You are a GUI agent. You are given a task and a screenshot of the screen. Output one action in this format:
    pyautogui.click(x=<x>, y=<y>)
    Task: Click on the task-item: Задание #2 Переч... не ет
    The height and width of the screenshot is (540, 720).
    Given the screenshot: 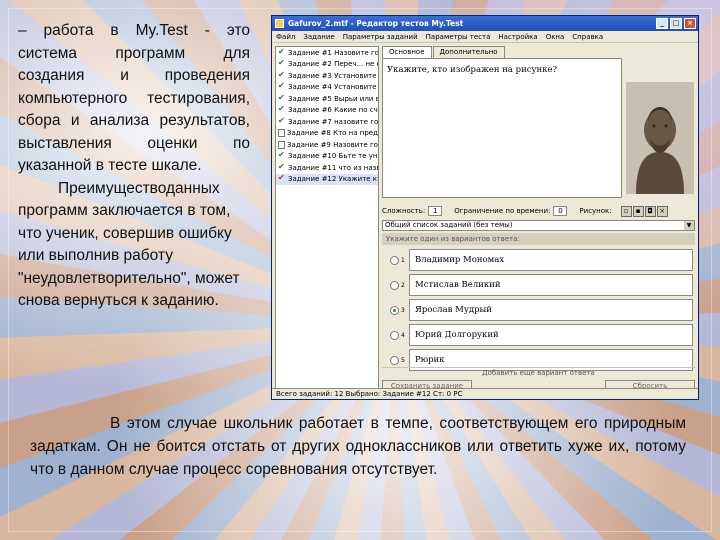 What is the action you would take?
    pyautogui.click(x=327, y=65)
    